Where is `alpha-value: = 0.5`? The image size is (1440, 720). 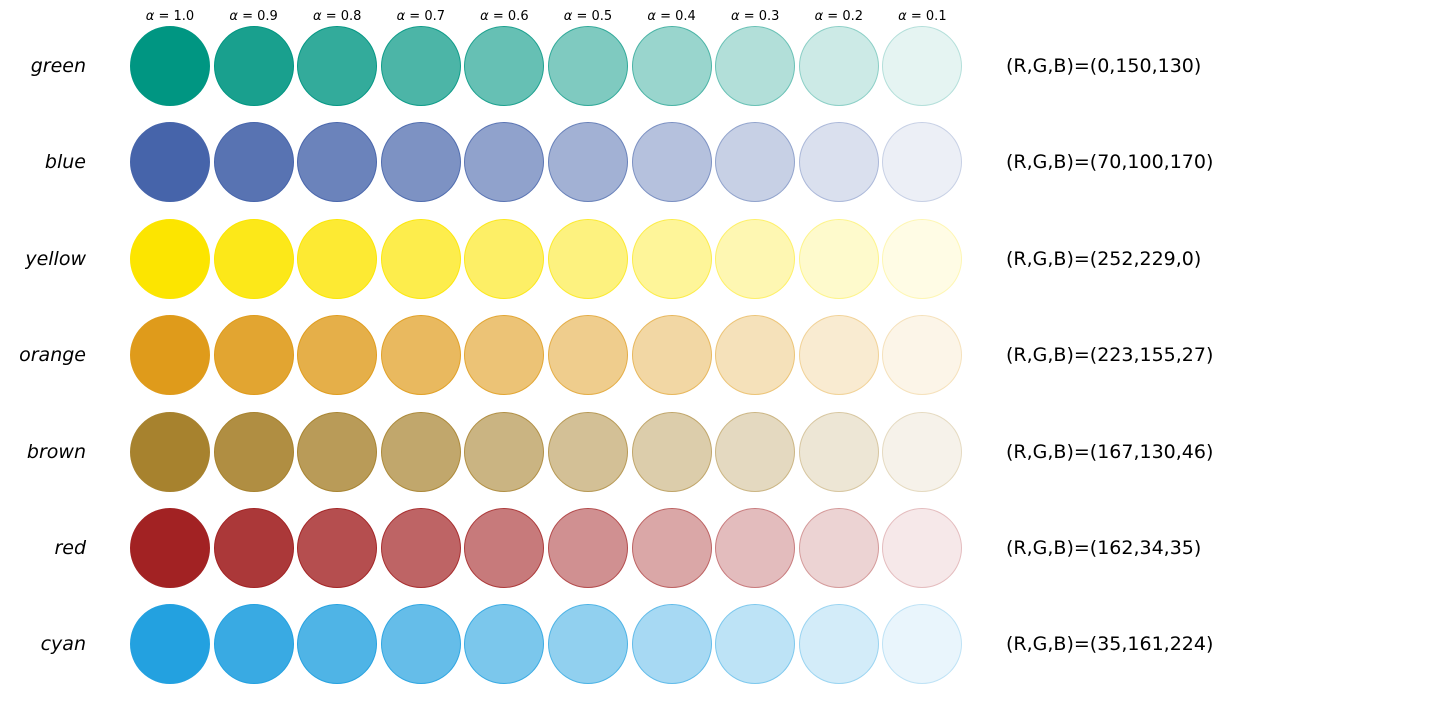
alpha-value: = 0.5 is located at coordinates (594, 16).